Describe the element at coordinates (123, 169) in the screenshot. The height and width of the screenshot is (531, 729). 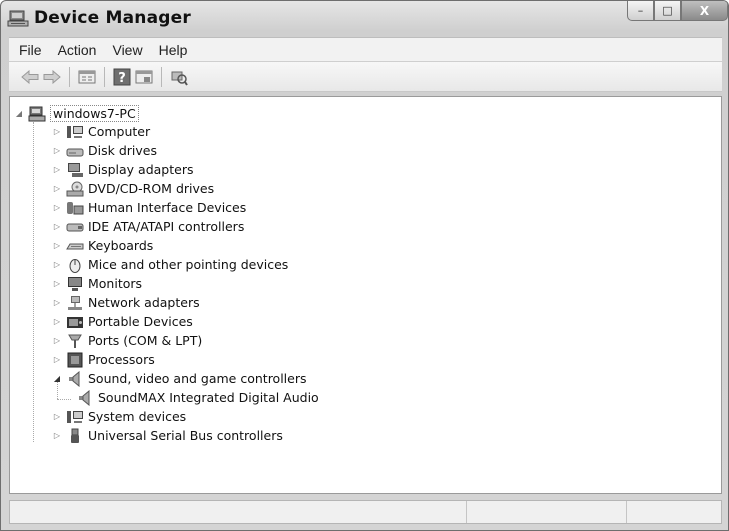
I see `tree-item-display-adapters: ▷ Display adapters` at that location.